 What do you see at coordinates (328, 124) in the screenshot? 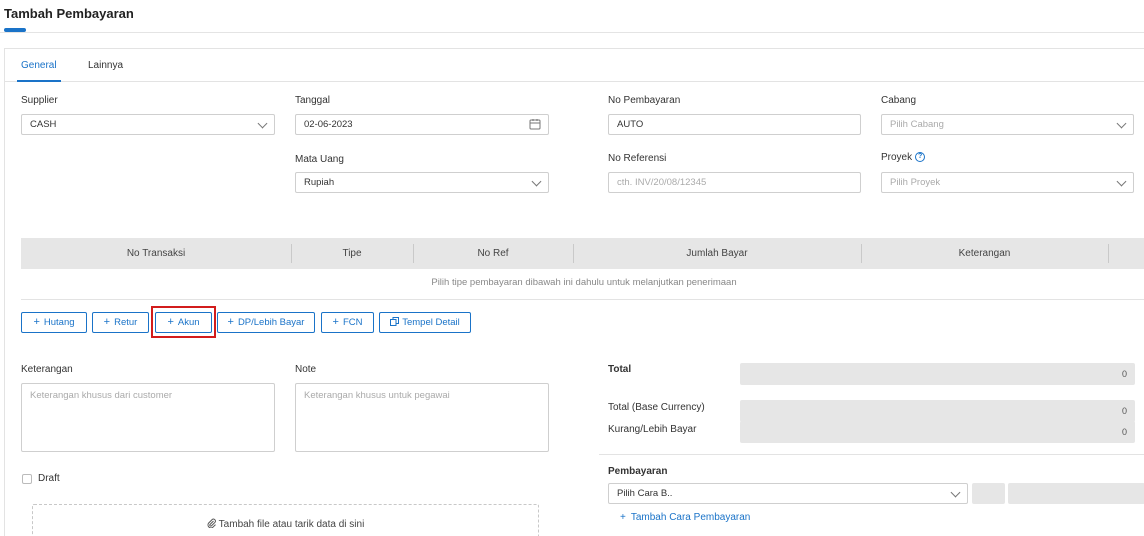
I see `tanggal-value: 02-06-2023` at bounding box center [328, 124].